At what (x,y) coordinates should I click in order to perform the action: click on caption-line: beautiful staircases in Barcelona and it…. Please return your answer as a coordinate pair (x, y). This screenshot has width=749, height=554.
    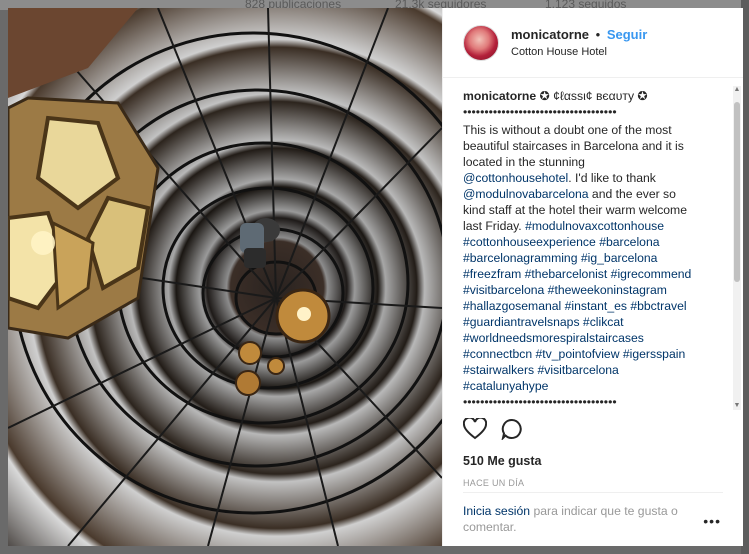
    Looking at the image, I should click on (573, 146).